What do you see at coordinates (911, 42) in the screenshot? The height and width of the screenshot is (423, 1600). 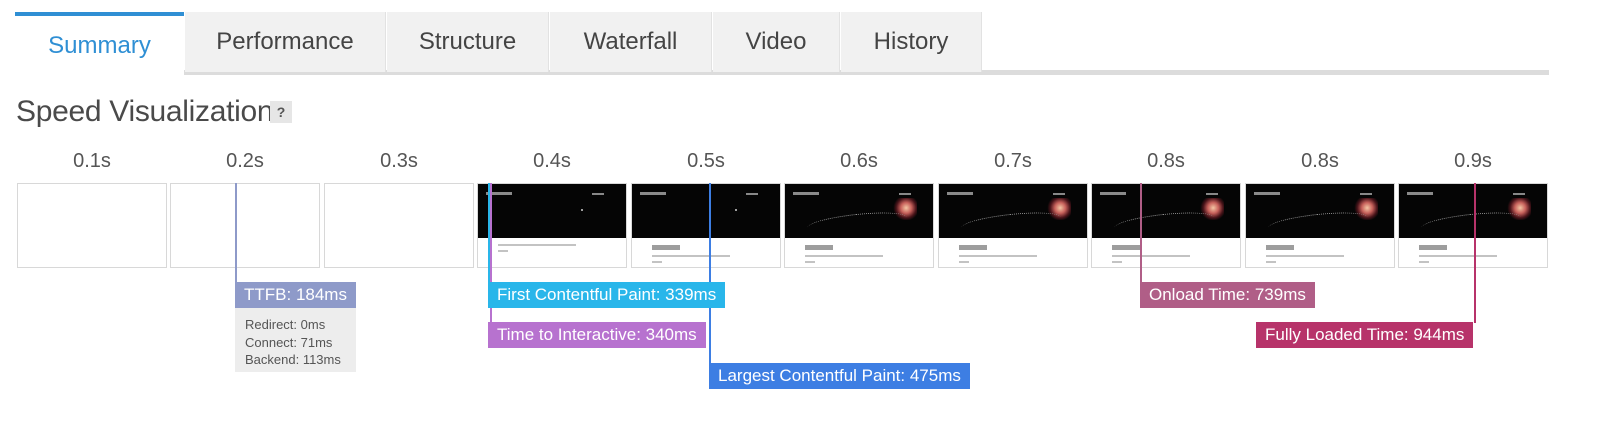 I see `tab-history: History` at bounding box center [911, 42].